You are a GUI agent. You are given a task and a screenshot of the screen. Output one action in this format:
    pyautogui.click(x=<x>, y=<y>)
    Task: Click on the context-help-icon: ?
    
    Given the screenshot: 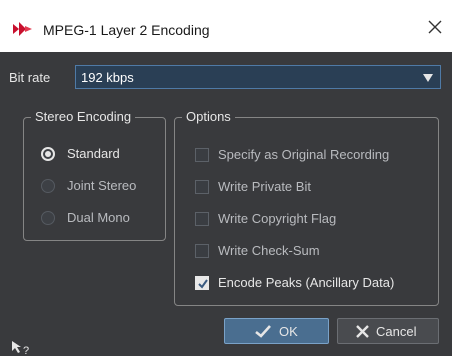 What is the action you would take?
    pyautogui.click(x=21, y=347)
    